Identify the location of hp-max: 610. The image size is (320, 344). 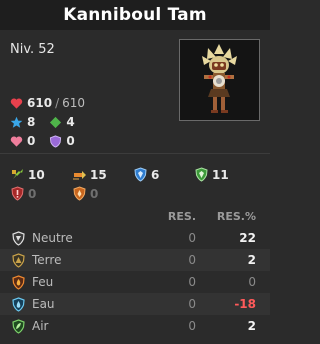
(74, 103).